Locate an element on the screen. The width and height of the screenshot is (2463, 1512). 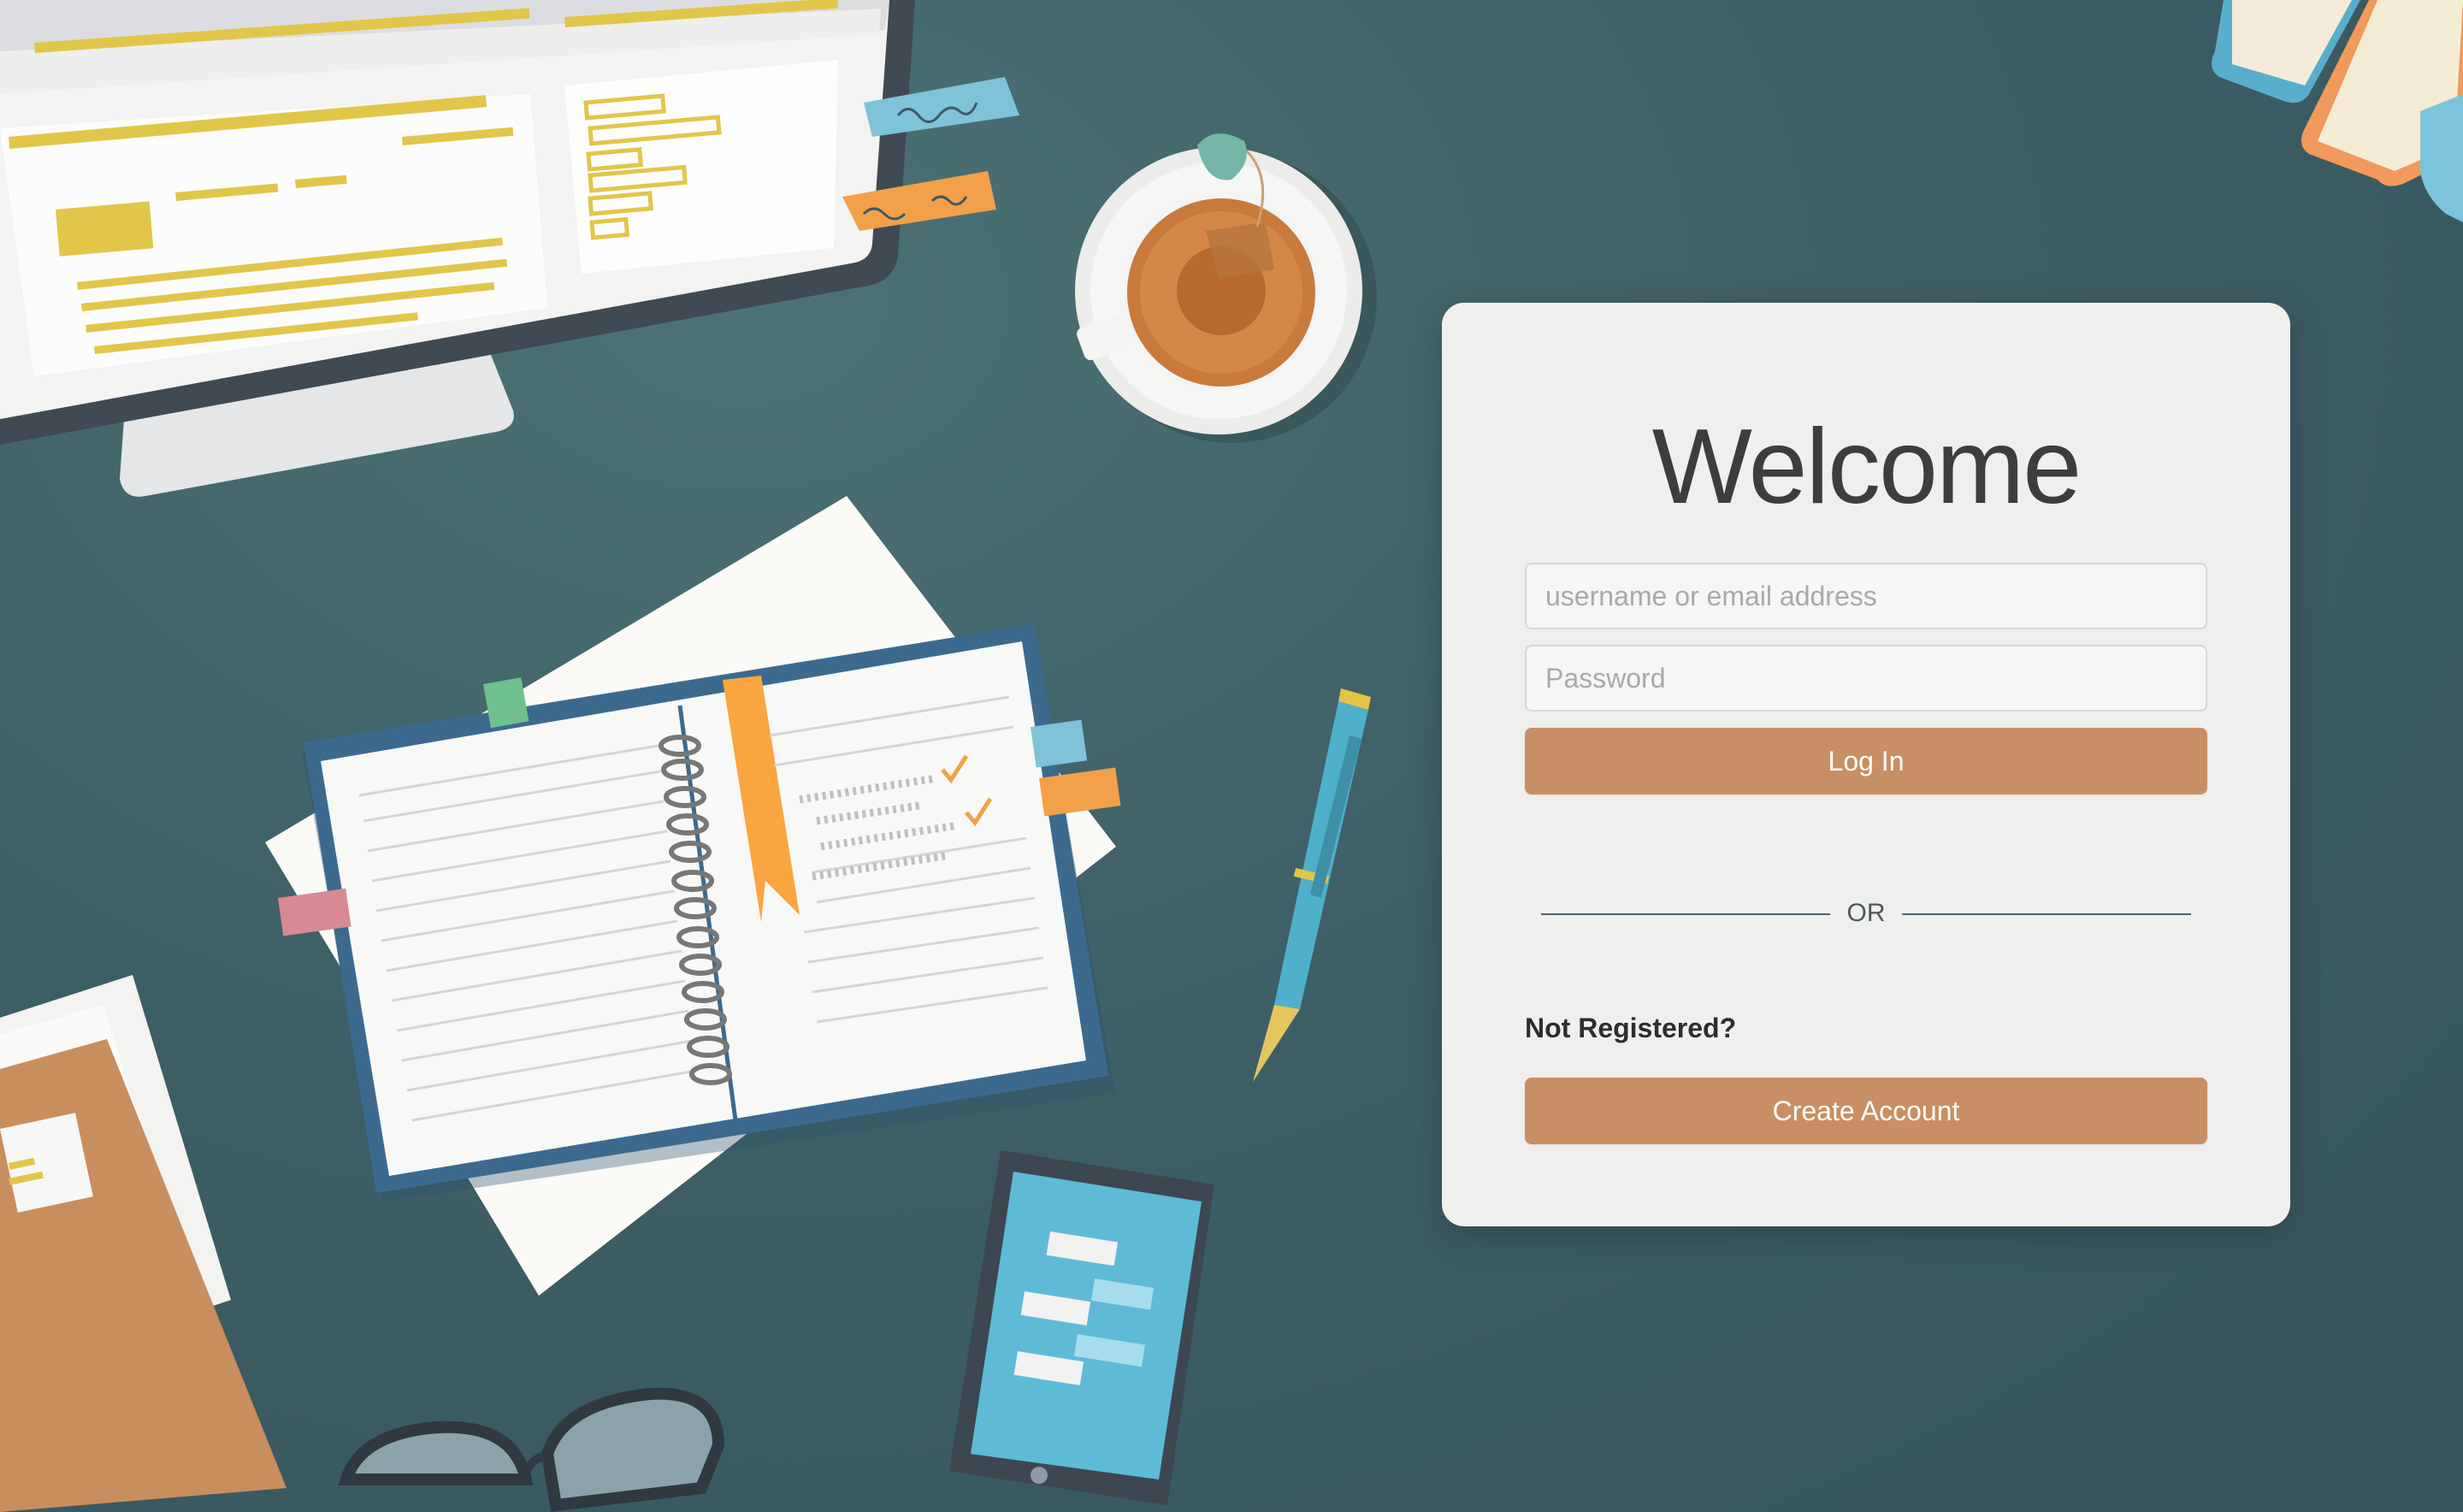
password-input is located at coordinates (1866, 678).